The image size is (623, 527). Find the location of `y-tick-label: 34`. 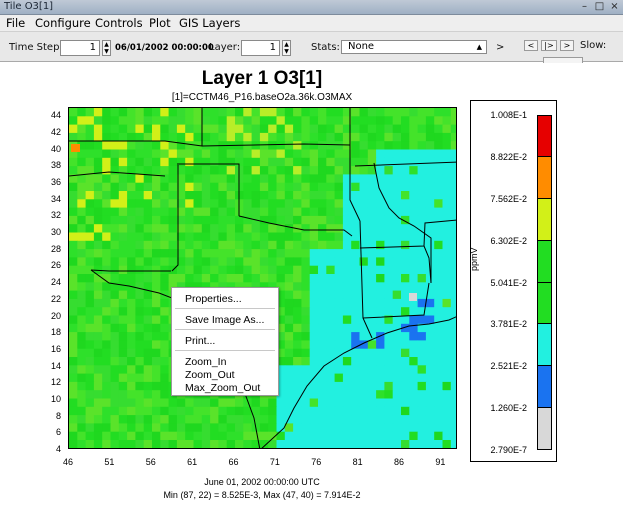

y-tick-label: 34 is located at coordinates (55, 198).